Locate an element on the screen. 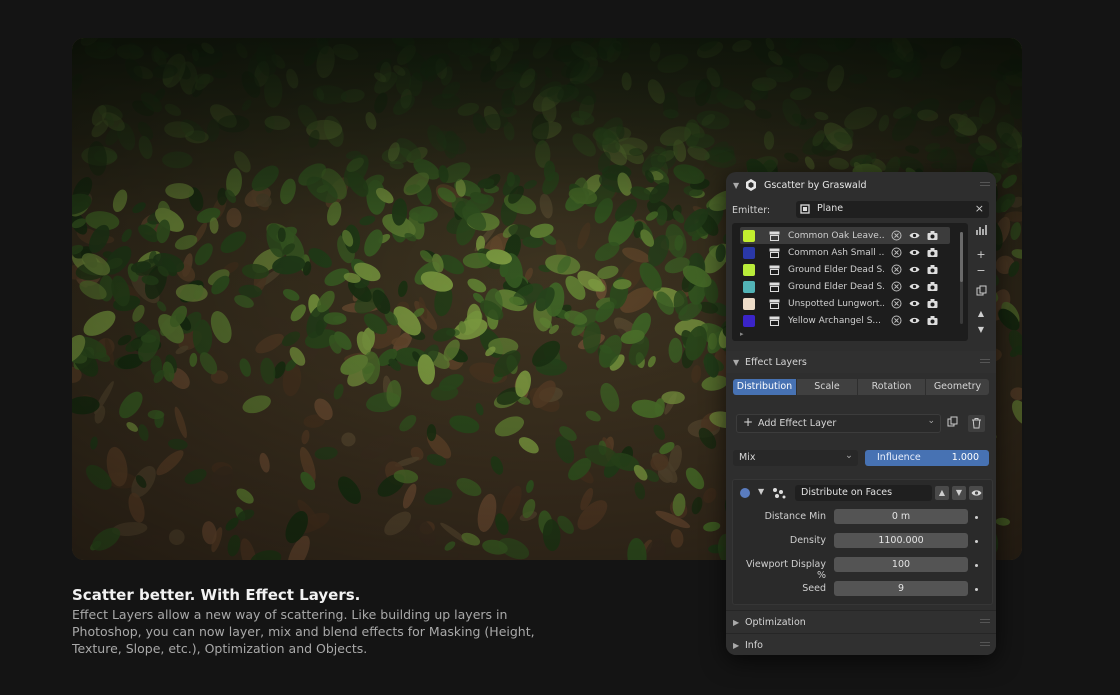 This screenshot has height=695, width=1120. effect-layers-title: Effect Layers is located at coordinates (776, 362).